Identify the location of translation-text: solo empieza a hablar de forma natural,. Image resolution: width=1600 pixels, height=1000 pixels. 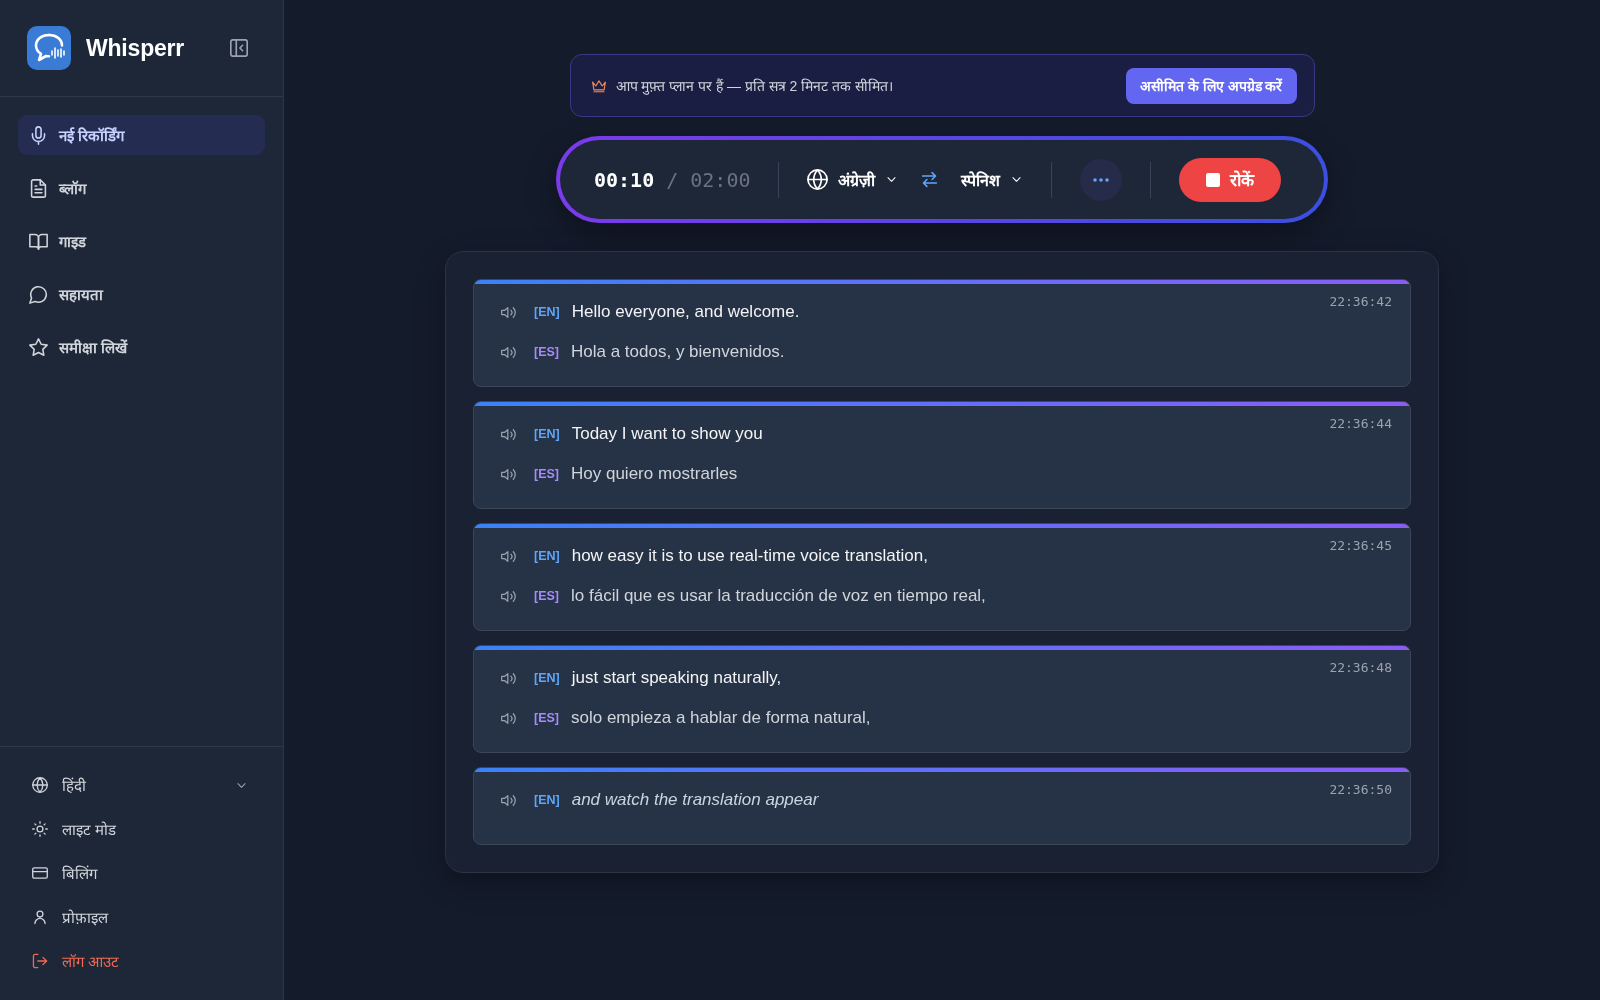
(721, 718).